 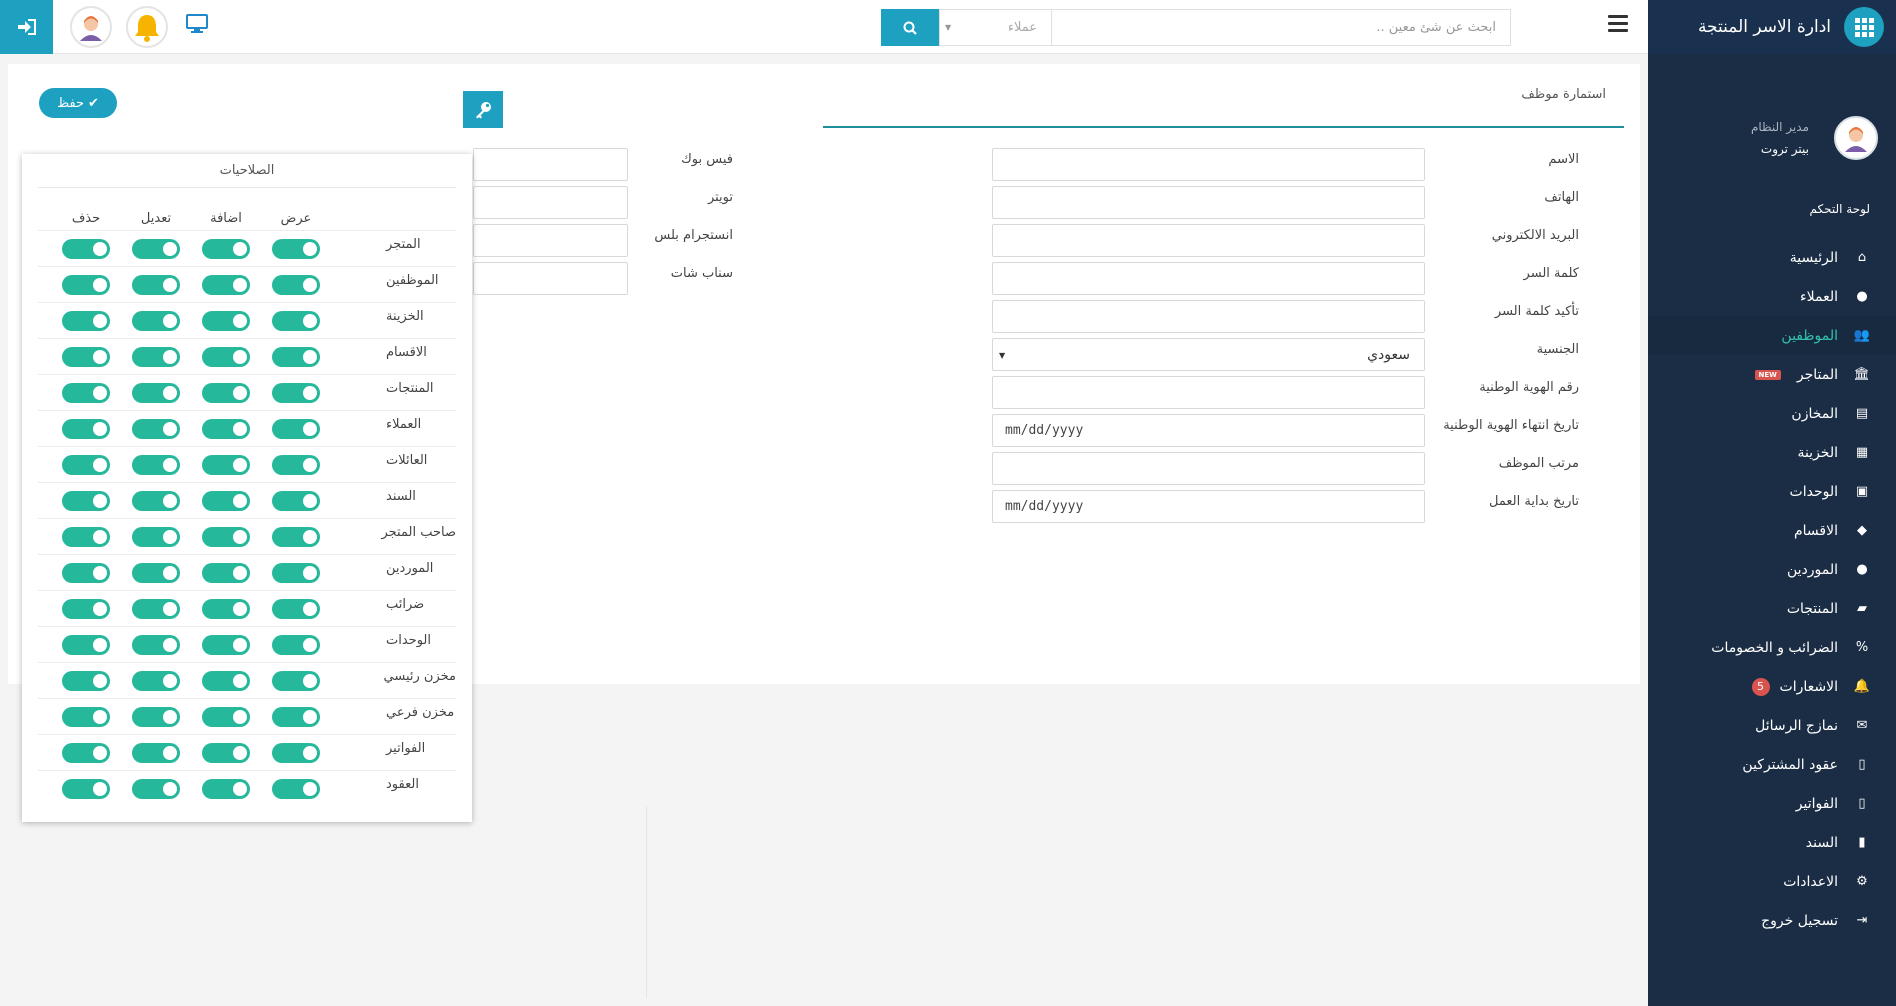 What do you see at coordinates (1772, 257) in the screenshot?
I see `sidebar-item-0: ⌂ الرئيسية` at bounding box center [1772, 257].